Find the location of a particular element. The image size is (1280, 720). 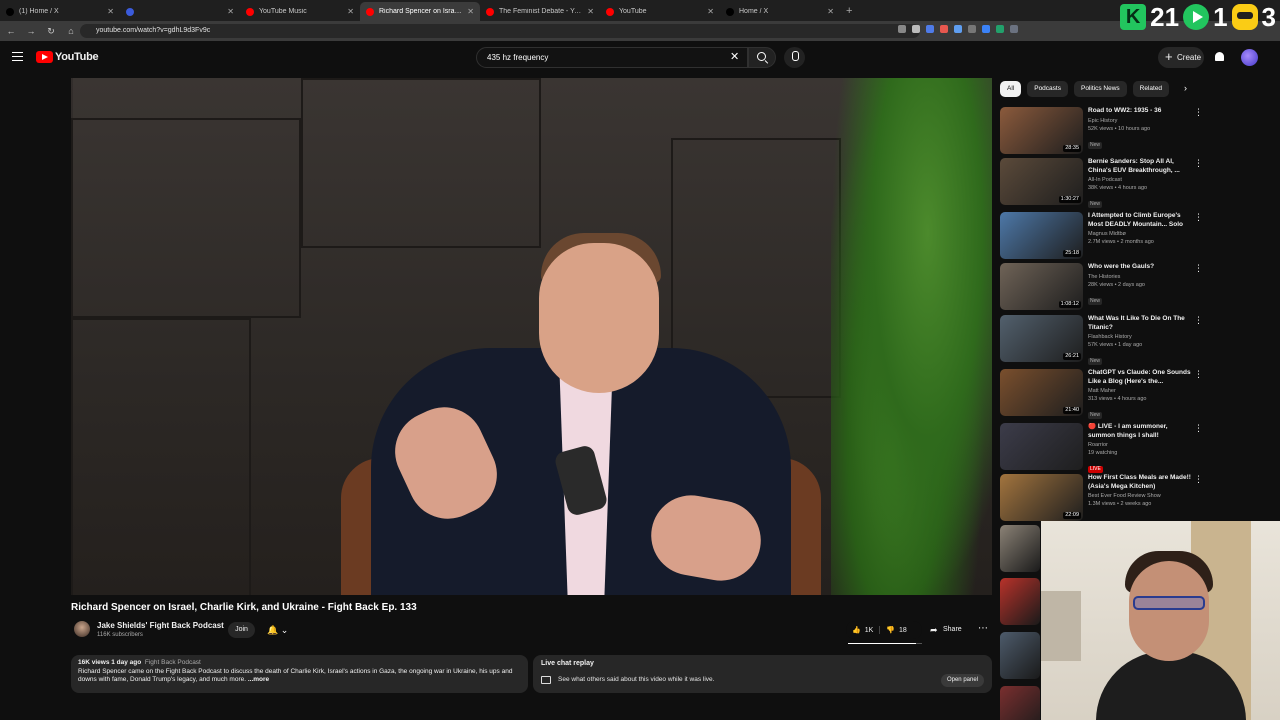

browser-tab: Richard Spencer on Israel, C ✕ is located at coordinates (420, 11).